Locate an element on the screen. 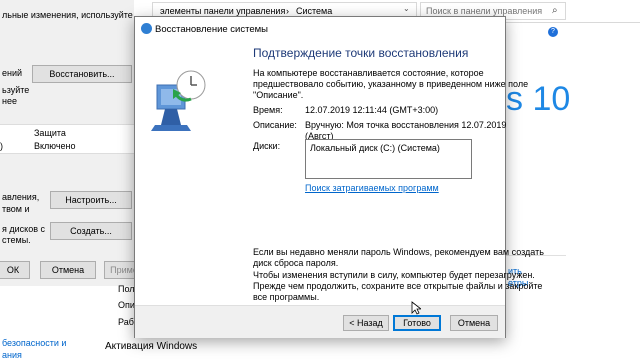 The width and height of the screenshot is (640, 361). table-header: Защита is located at coordinates (50, 133).